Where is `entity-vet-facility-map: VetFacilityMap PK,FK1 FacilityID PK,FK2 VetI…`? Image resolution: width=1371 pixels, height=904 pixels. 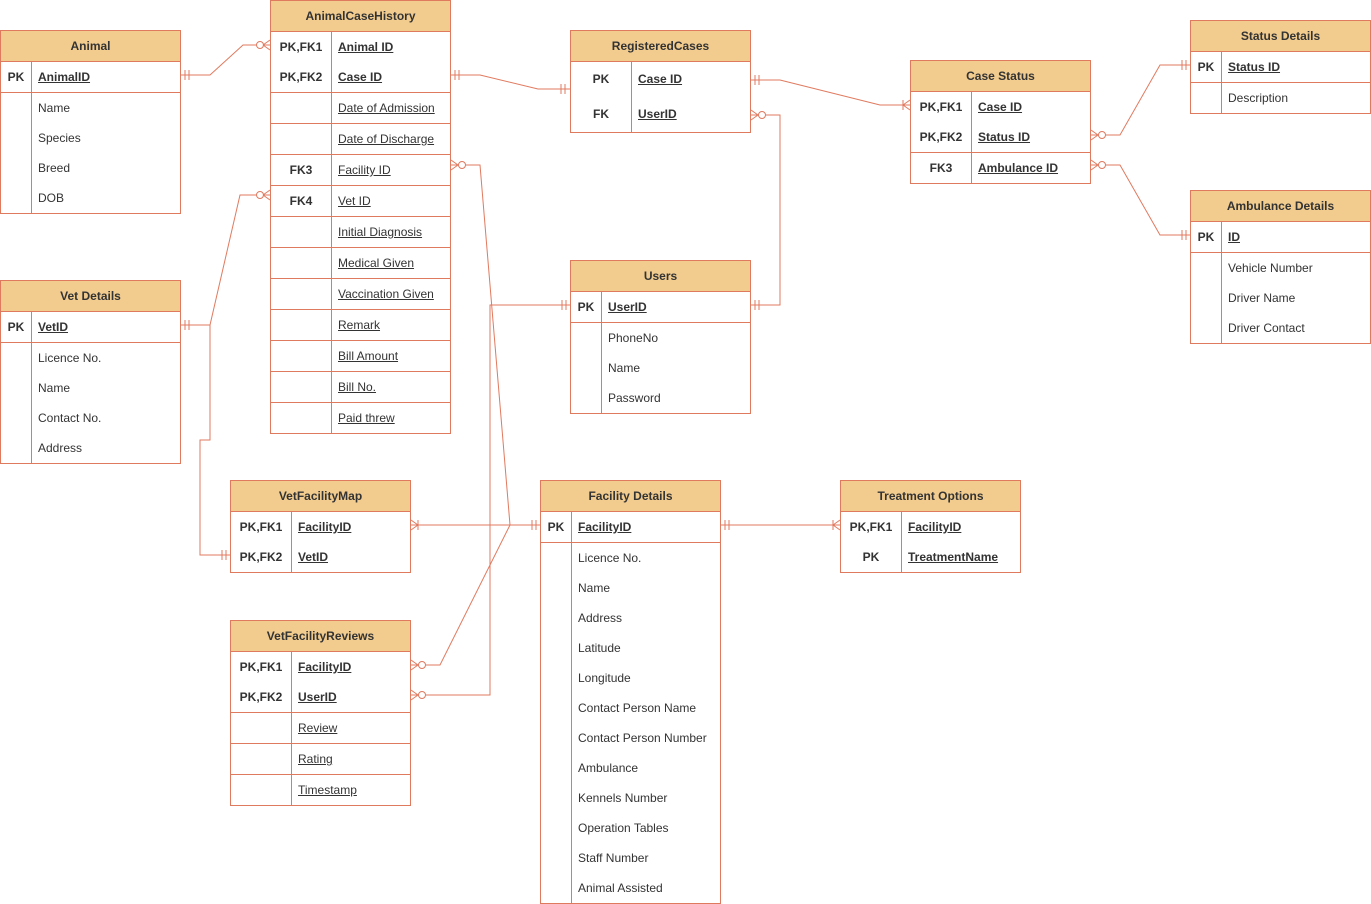
entity-vet-facility-map: VetFacilityMap PK,FK1 FacilityID PK,FK2 VetI… is located at coordinates (320, 526).